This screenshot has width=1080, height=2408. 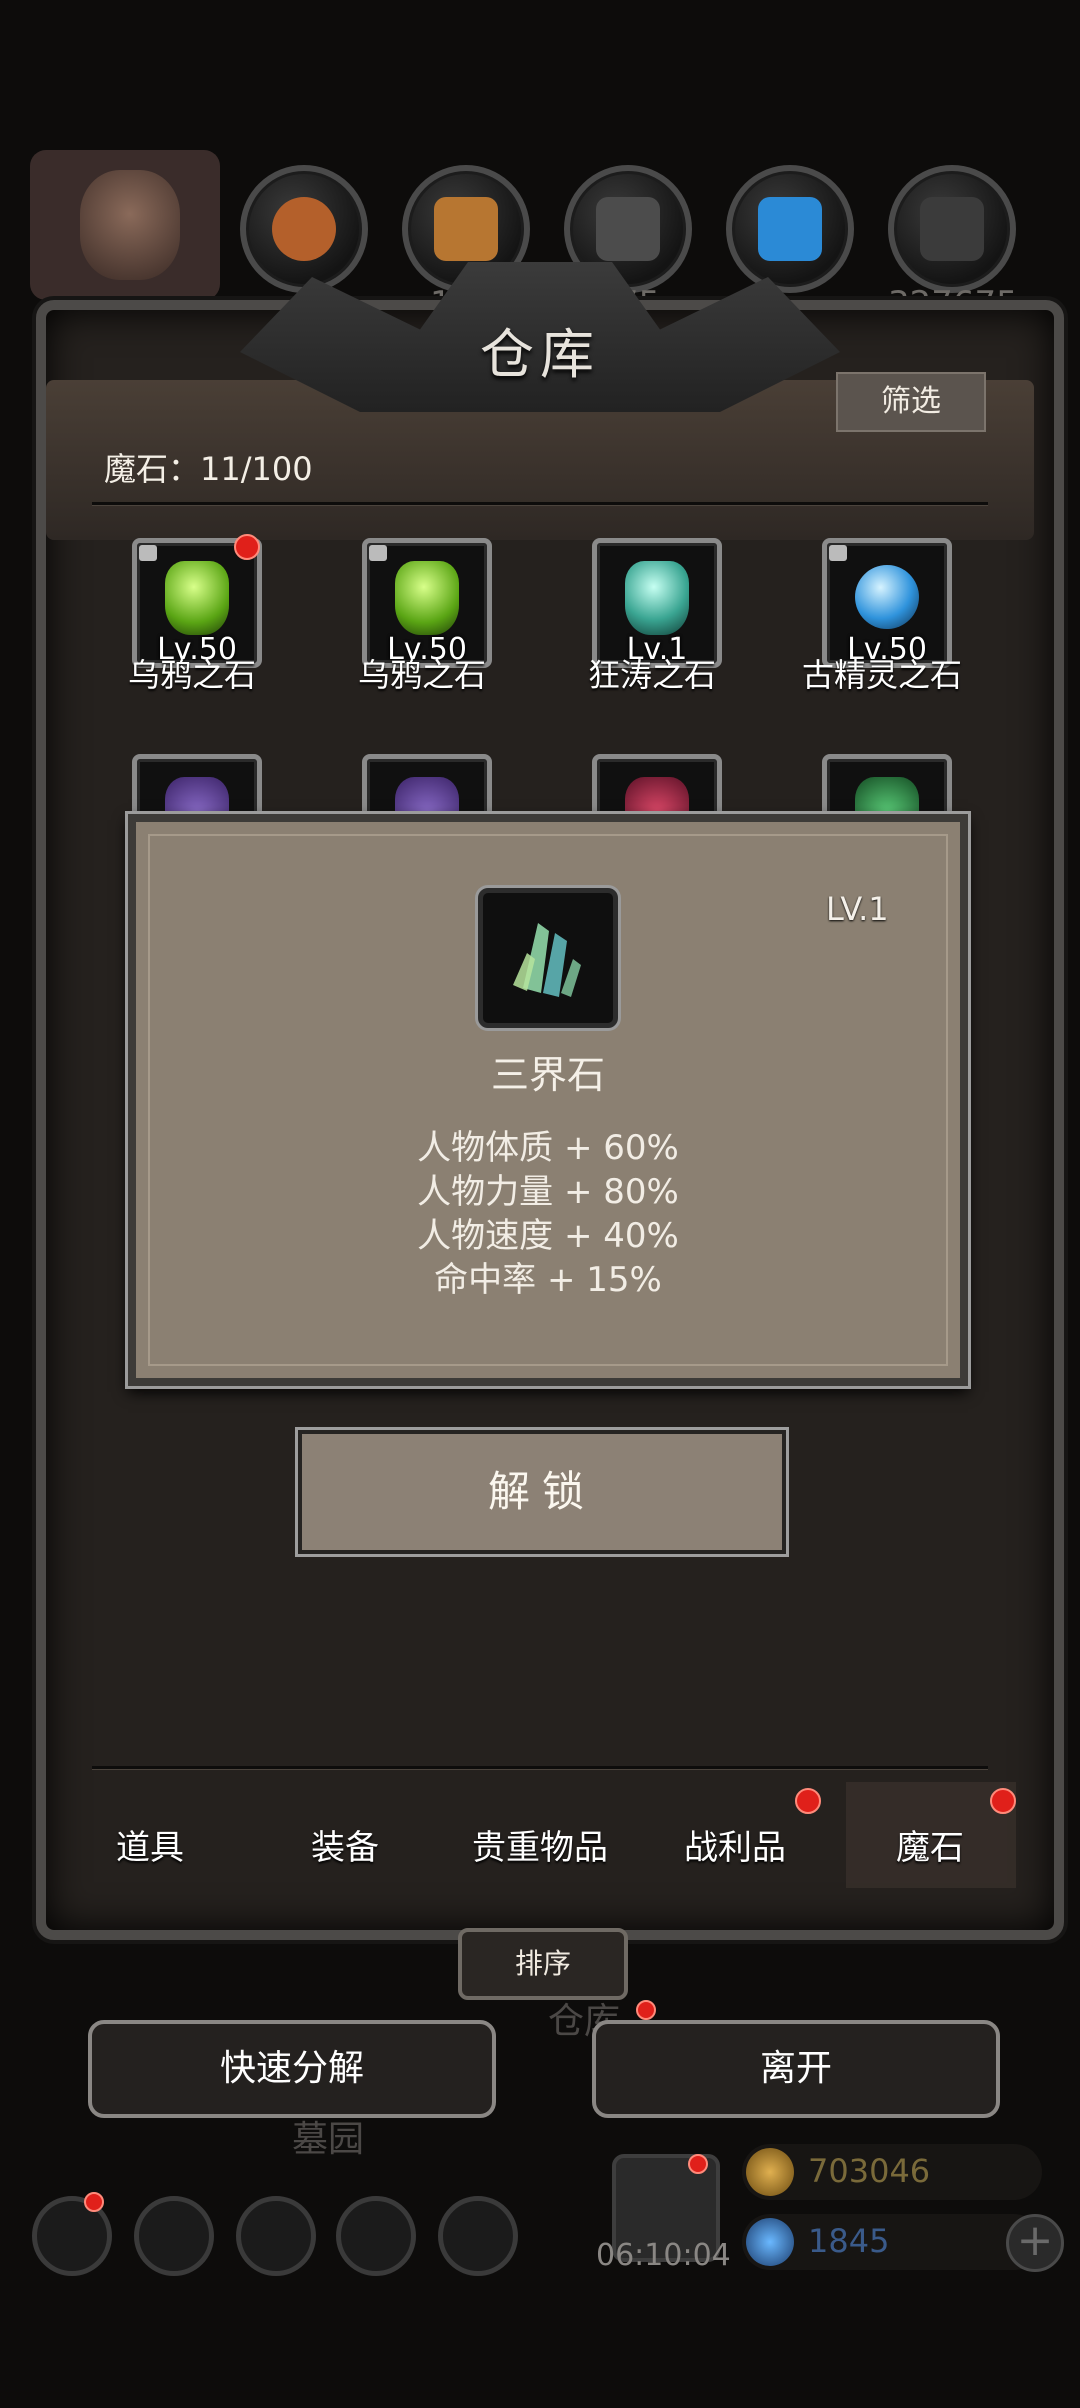 What do you see at coordinates (548, 1192) in the screenshot?
I see `detail-stat: 人物力量 + 80%` at bounding box center [548, 1192].